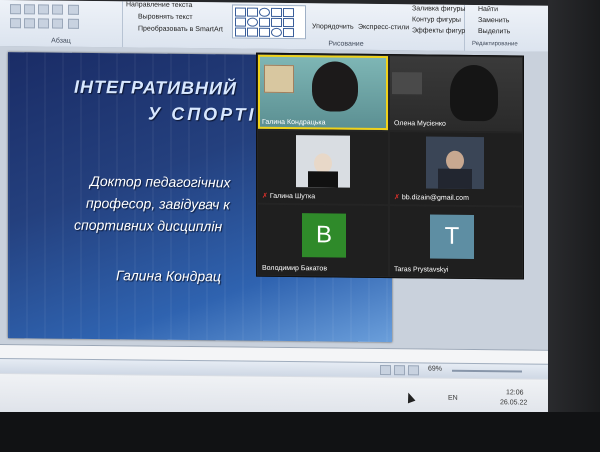  Describe the element at coordinates (383, 28) in the screenshot. I see `express-styles-button: Экспресс-стили` at that location.